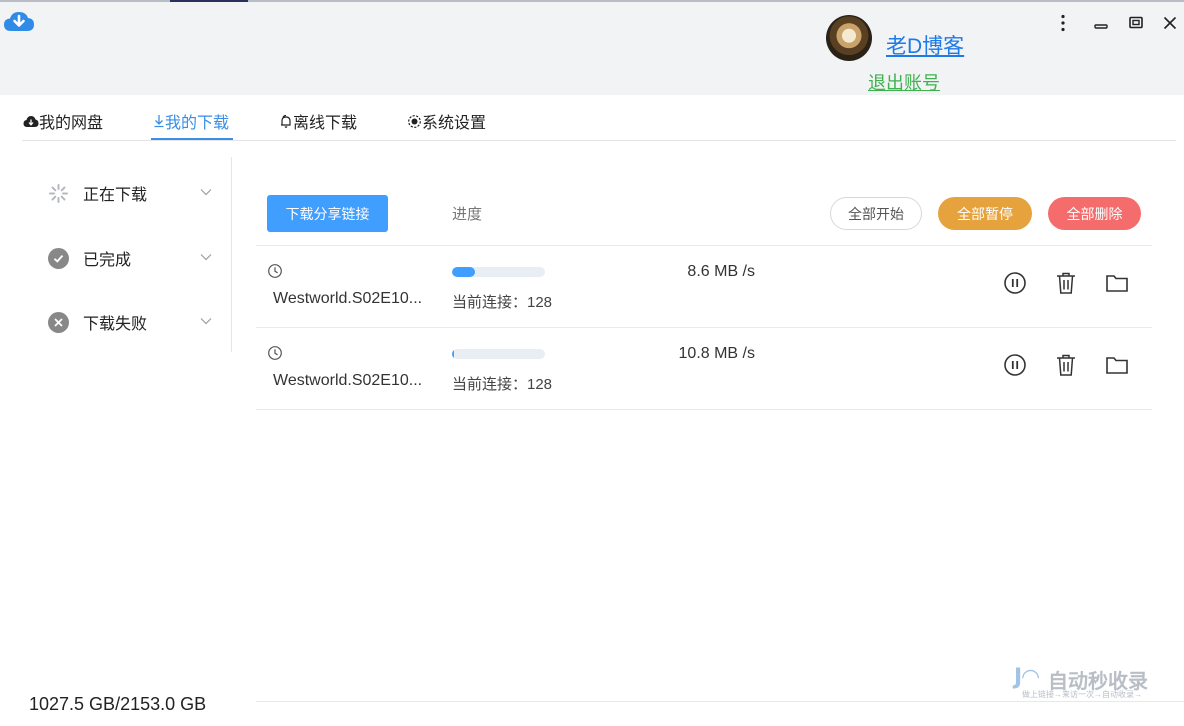 This screenshot has height=726, width=1184. What do you see at coordinates (1101, 23) in the screenshot?
I see `minimize-icon` at bounding box center [1101, 23].